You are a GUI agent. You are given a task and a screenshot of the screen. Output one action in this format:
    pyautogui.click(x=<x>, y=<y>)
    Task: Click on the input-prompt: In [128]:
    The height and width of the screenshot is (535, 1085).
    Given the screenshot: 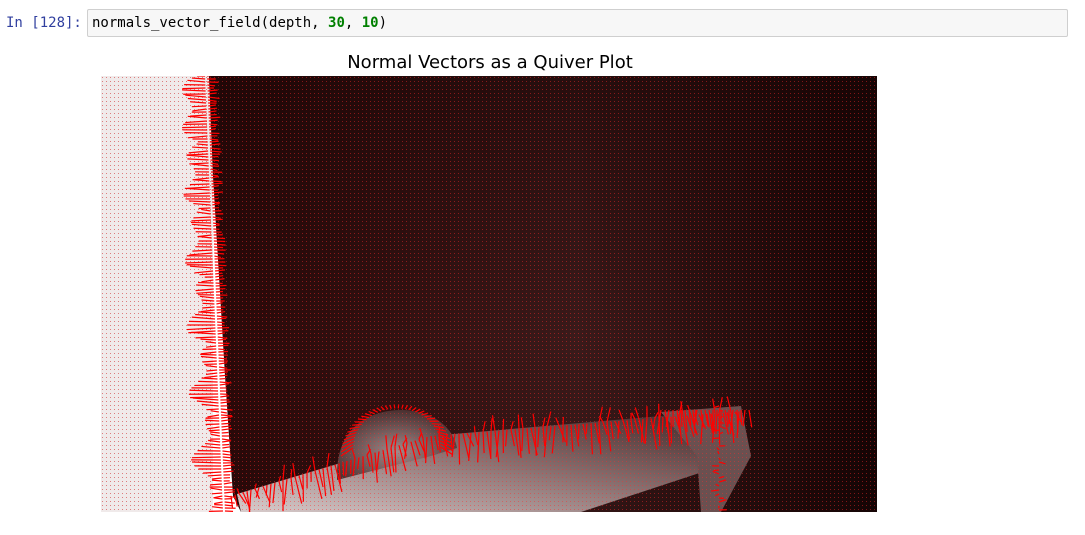 What is the action you would take?
    pyautogui.click(x=44, y=23)
    